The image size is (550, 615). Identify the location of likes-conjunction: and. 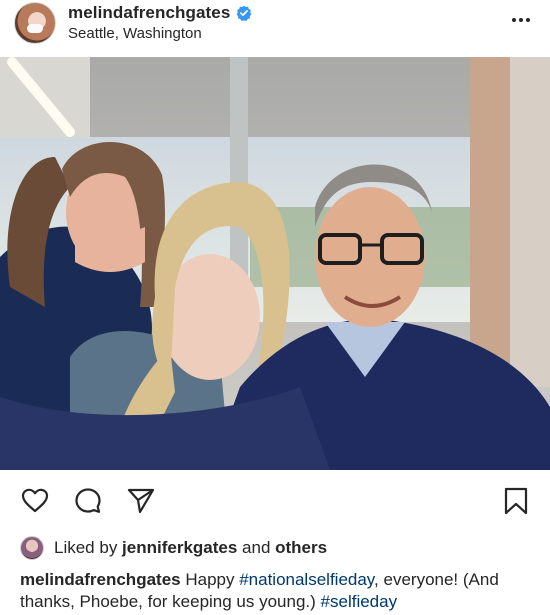
(256, 547).